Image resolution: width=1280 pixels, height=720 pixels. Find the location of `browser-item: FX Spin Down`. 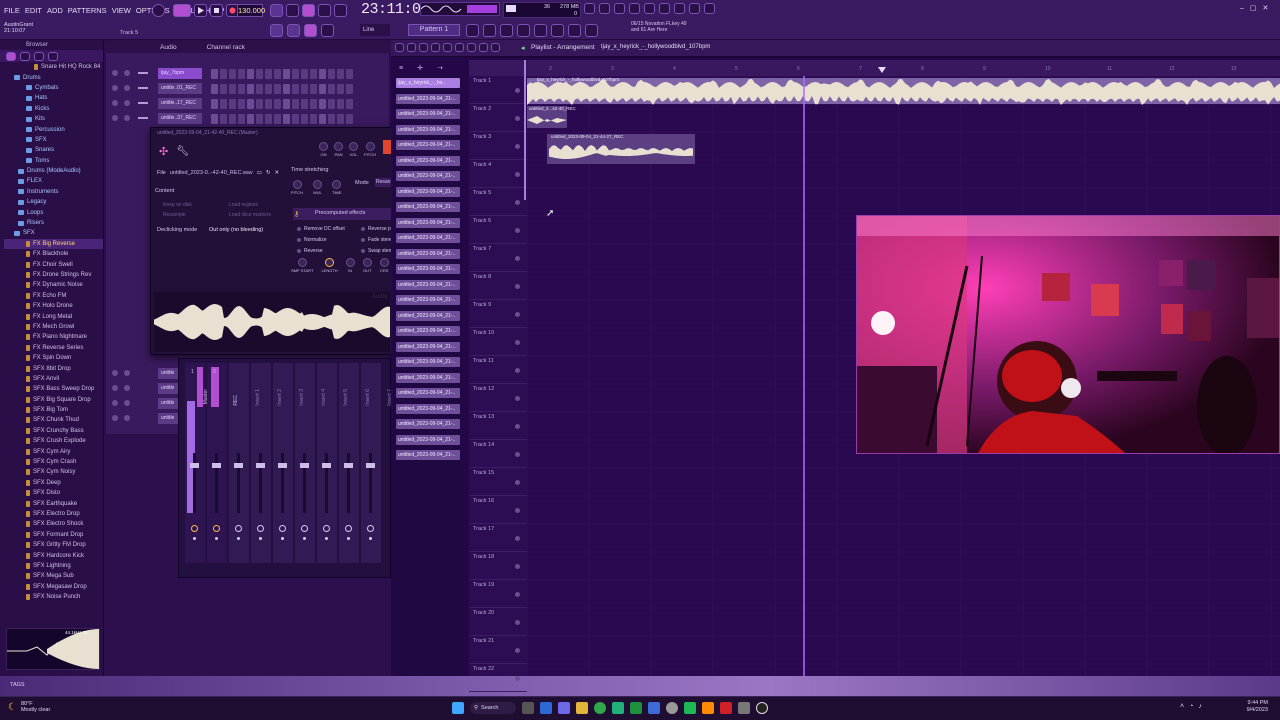

browser-item: FX Spin Down is located at coordinates (53, 358).